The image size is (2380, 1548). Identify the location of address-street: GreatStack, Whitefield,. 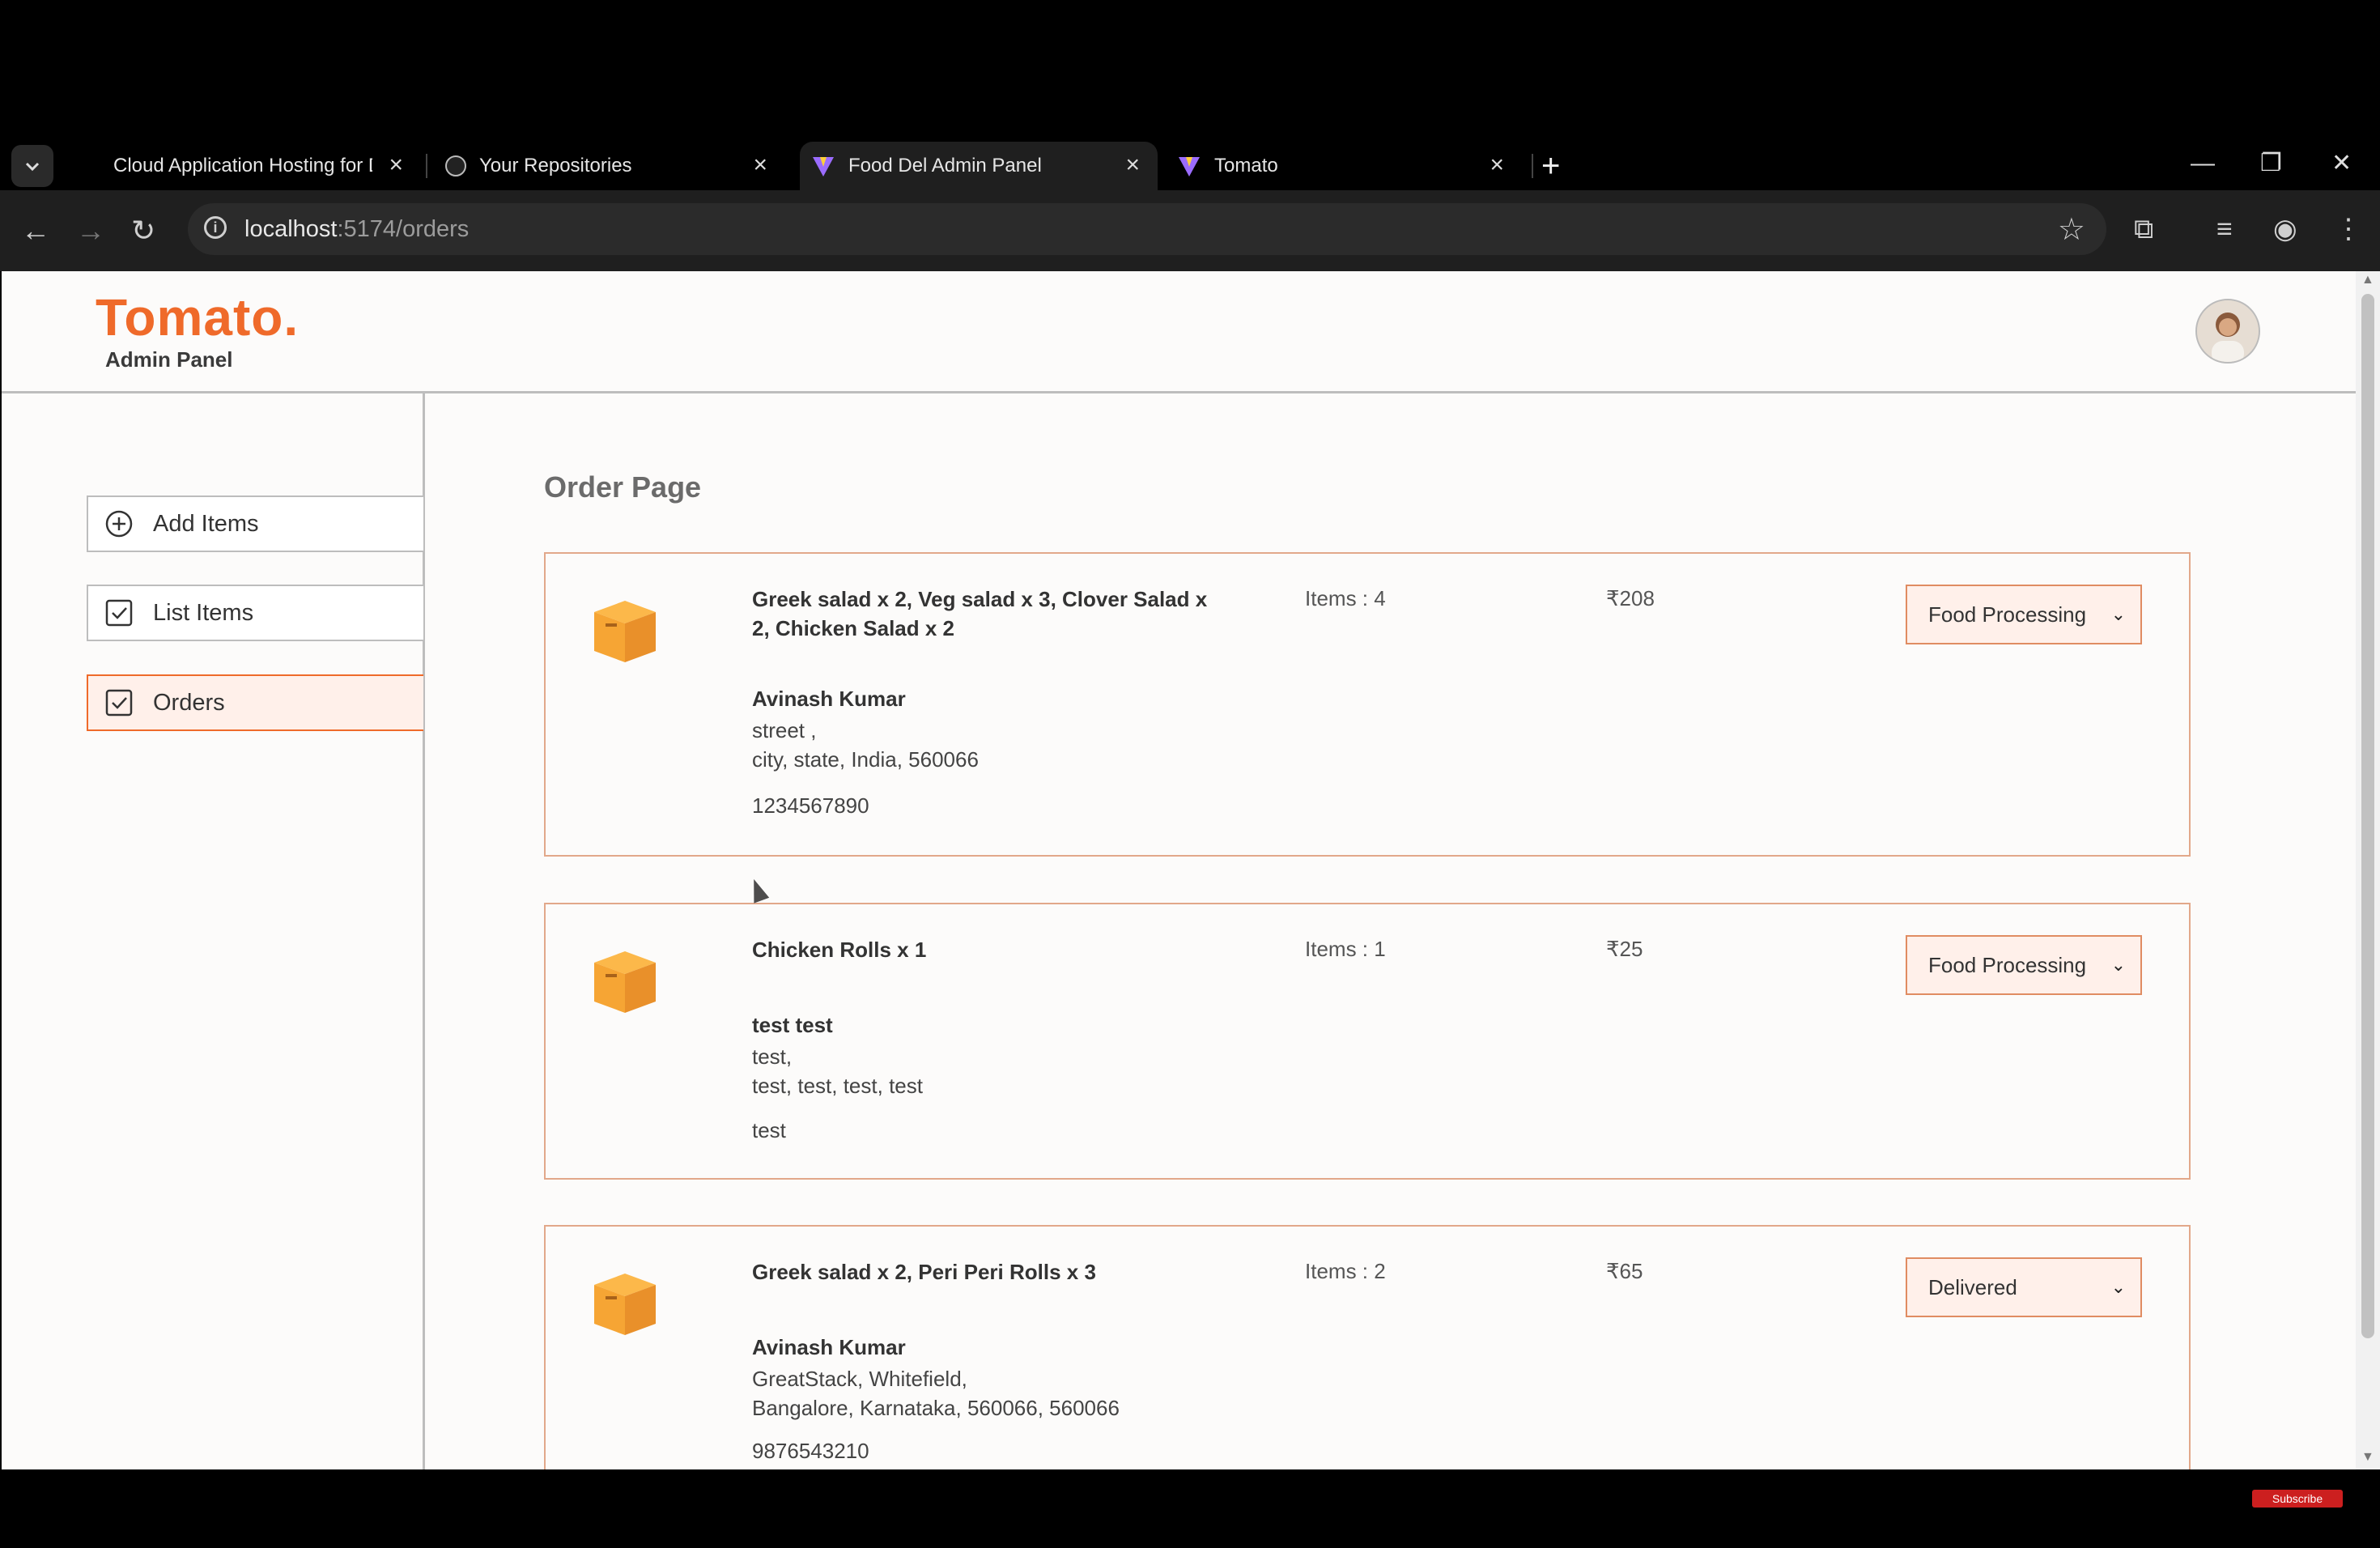
(859, 1379).